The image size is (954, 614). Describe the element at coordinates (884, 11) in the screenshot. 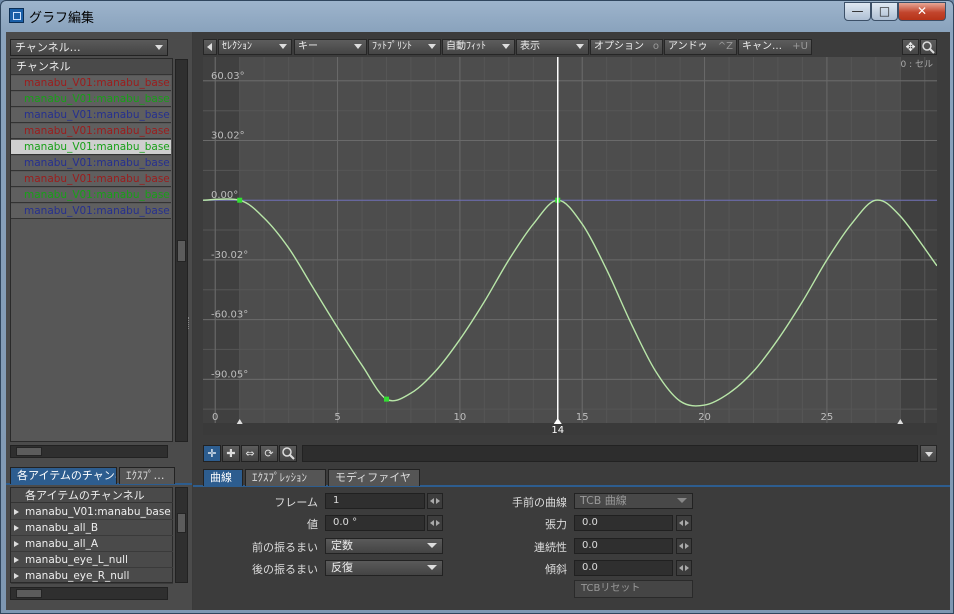

I see `maximize-button: □` at that location.